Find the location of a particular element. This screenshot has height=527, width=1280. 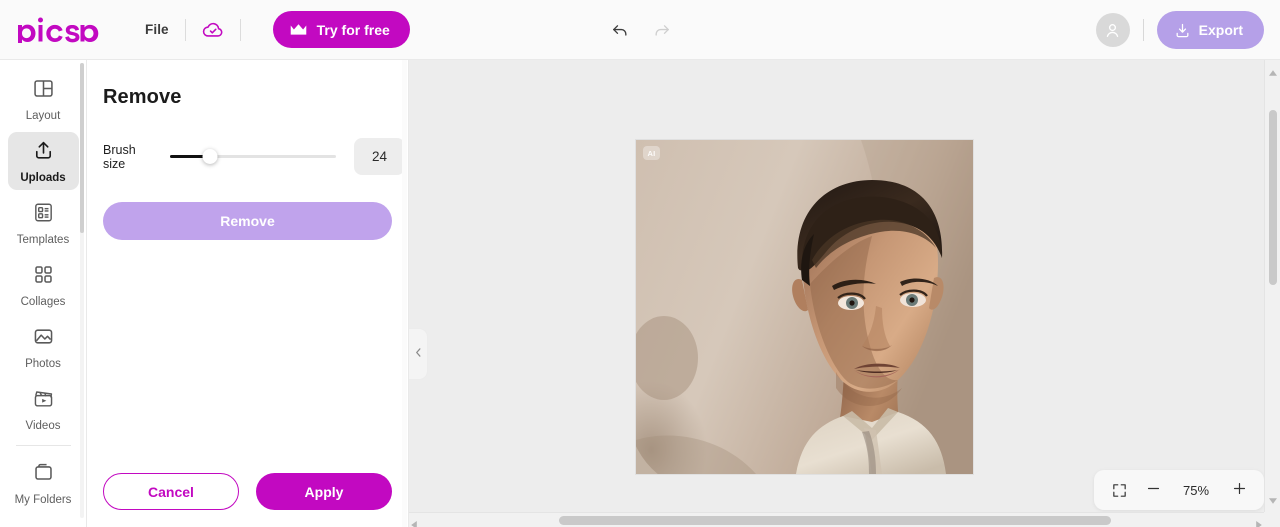

export-button: Export is located at coordinates (1210, 30).